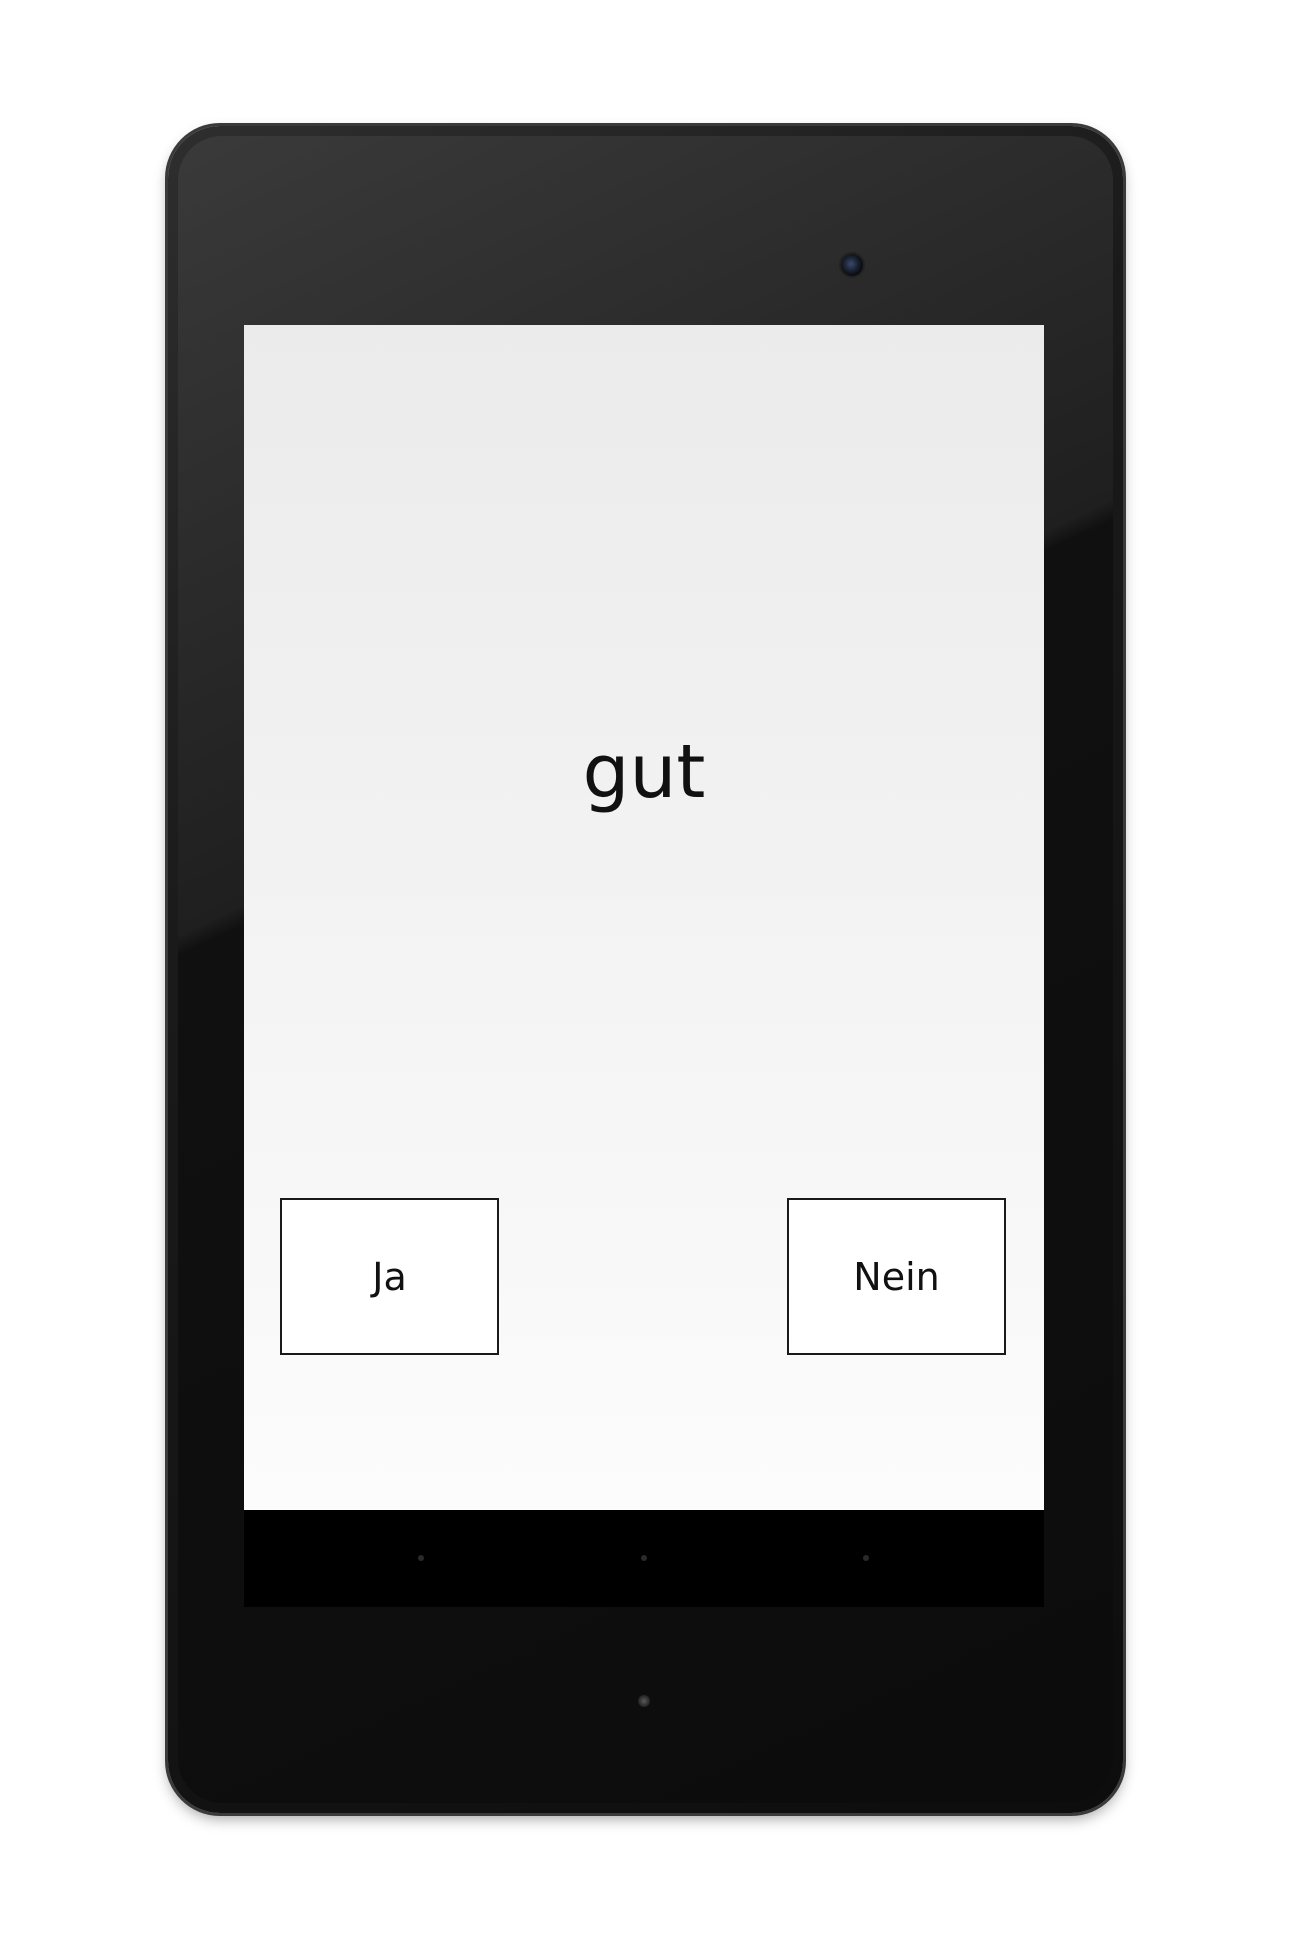  I want to click on no-button-label: Nein, so click(896, 1276).